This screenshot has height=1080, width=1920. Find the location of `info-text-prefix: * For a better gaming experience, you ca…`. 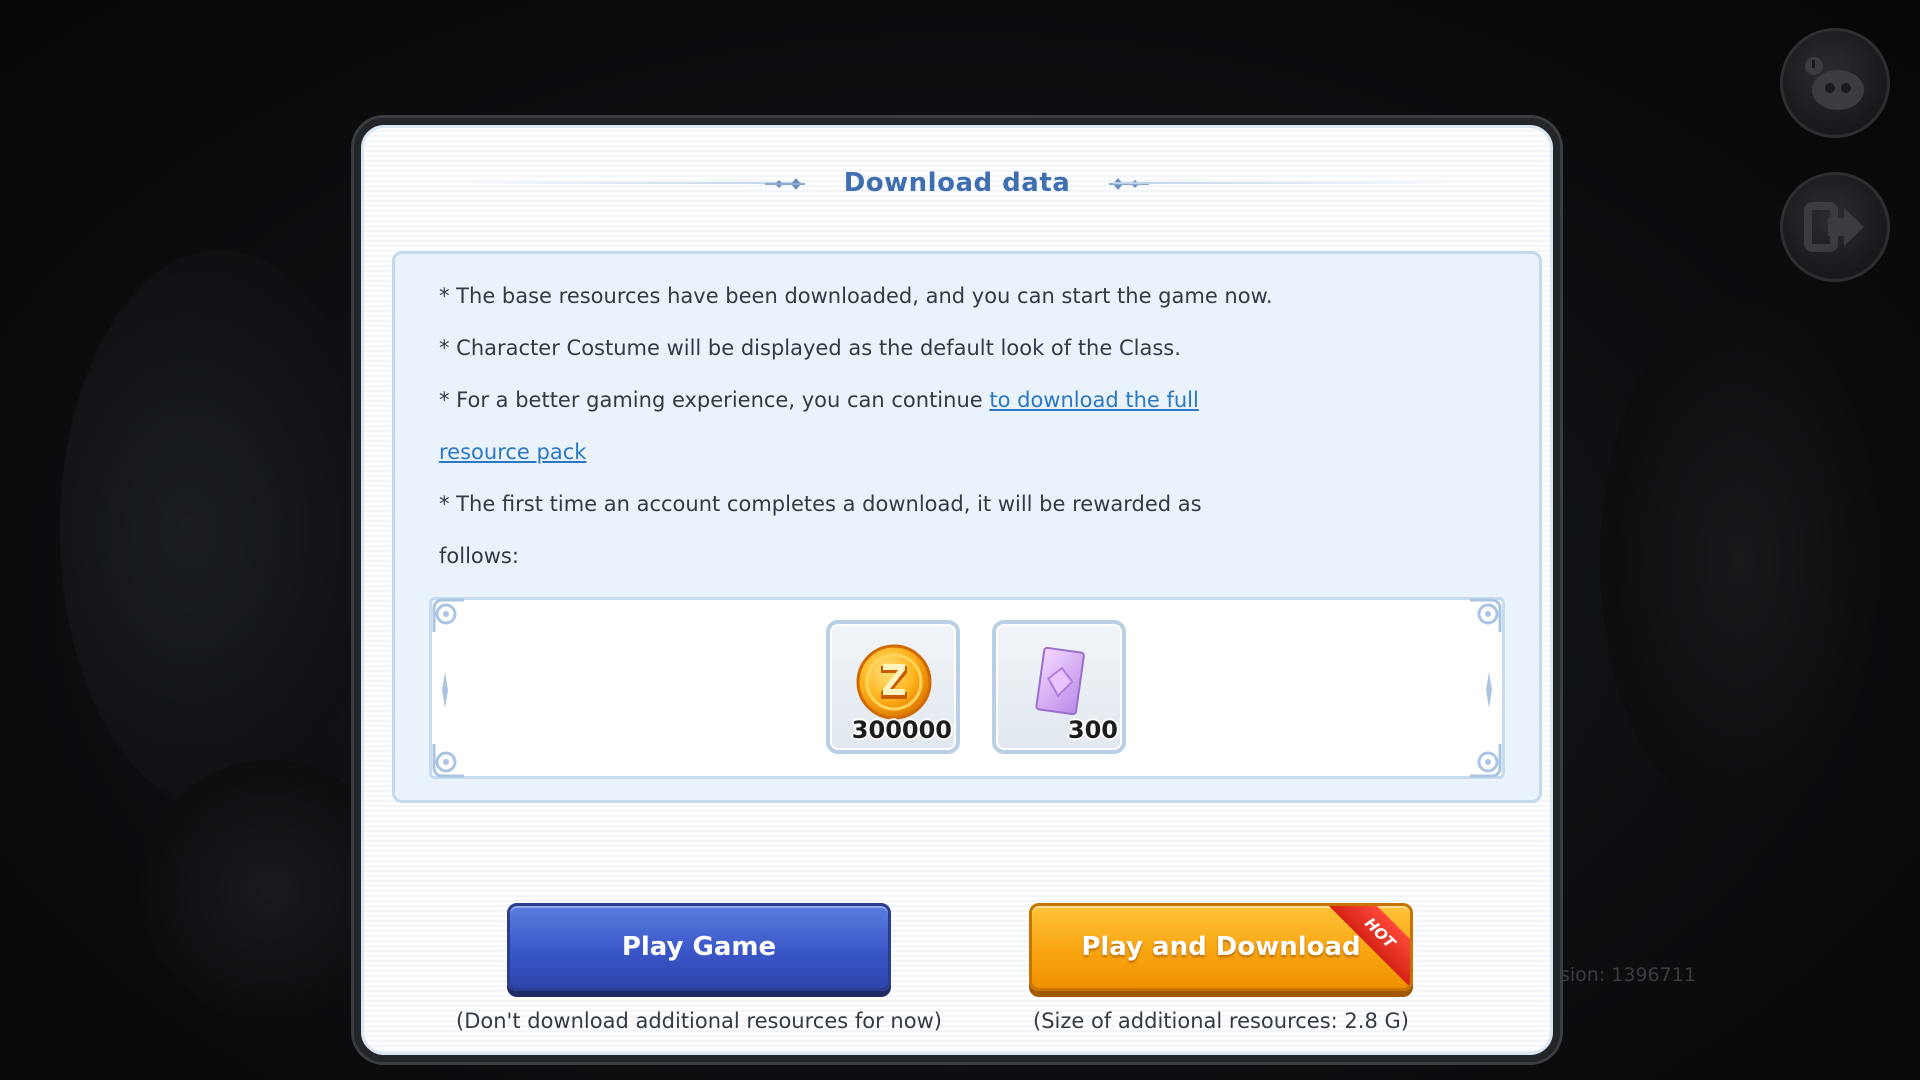

info-text-prefix: * For a better gaming experience, you ca… is located at coordinates (714, 400).